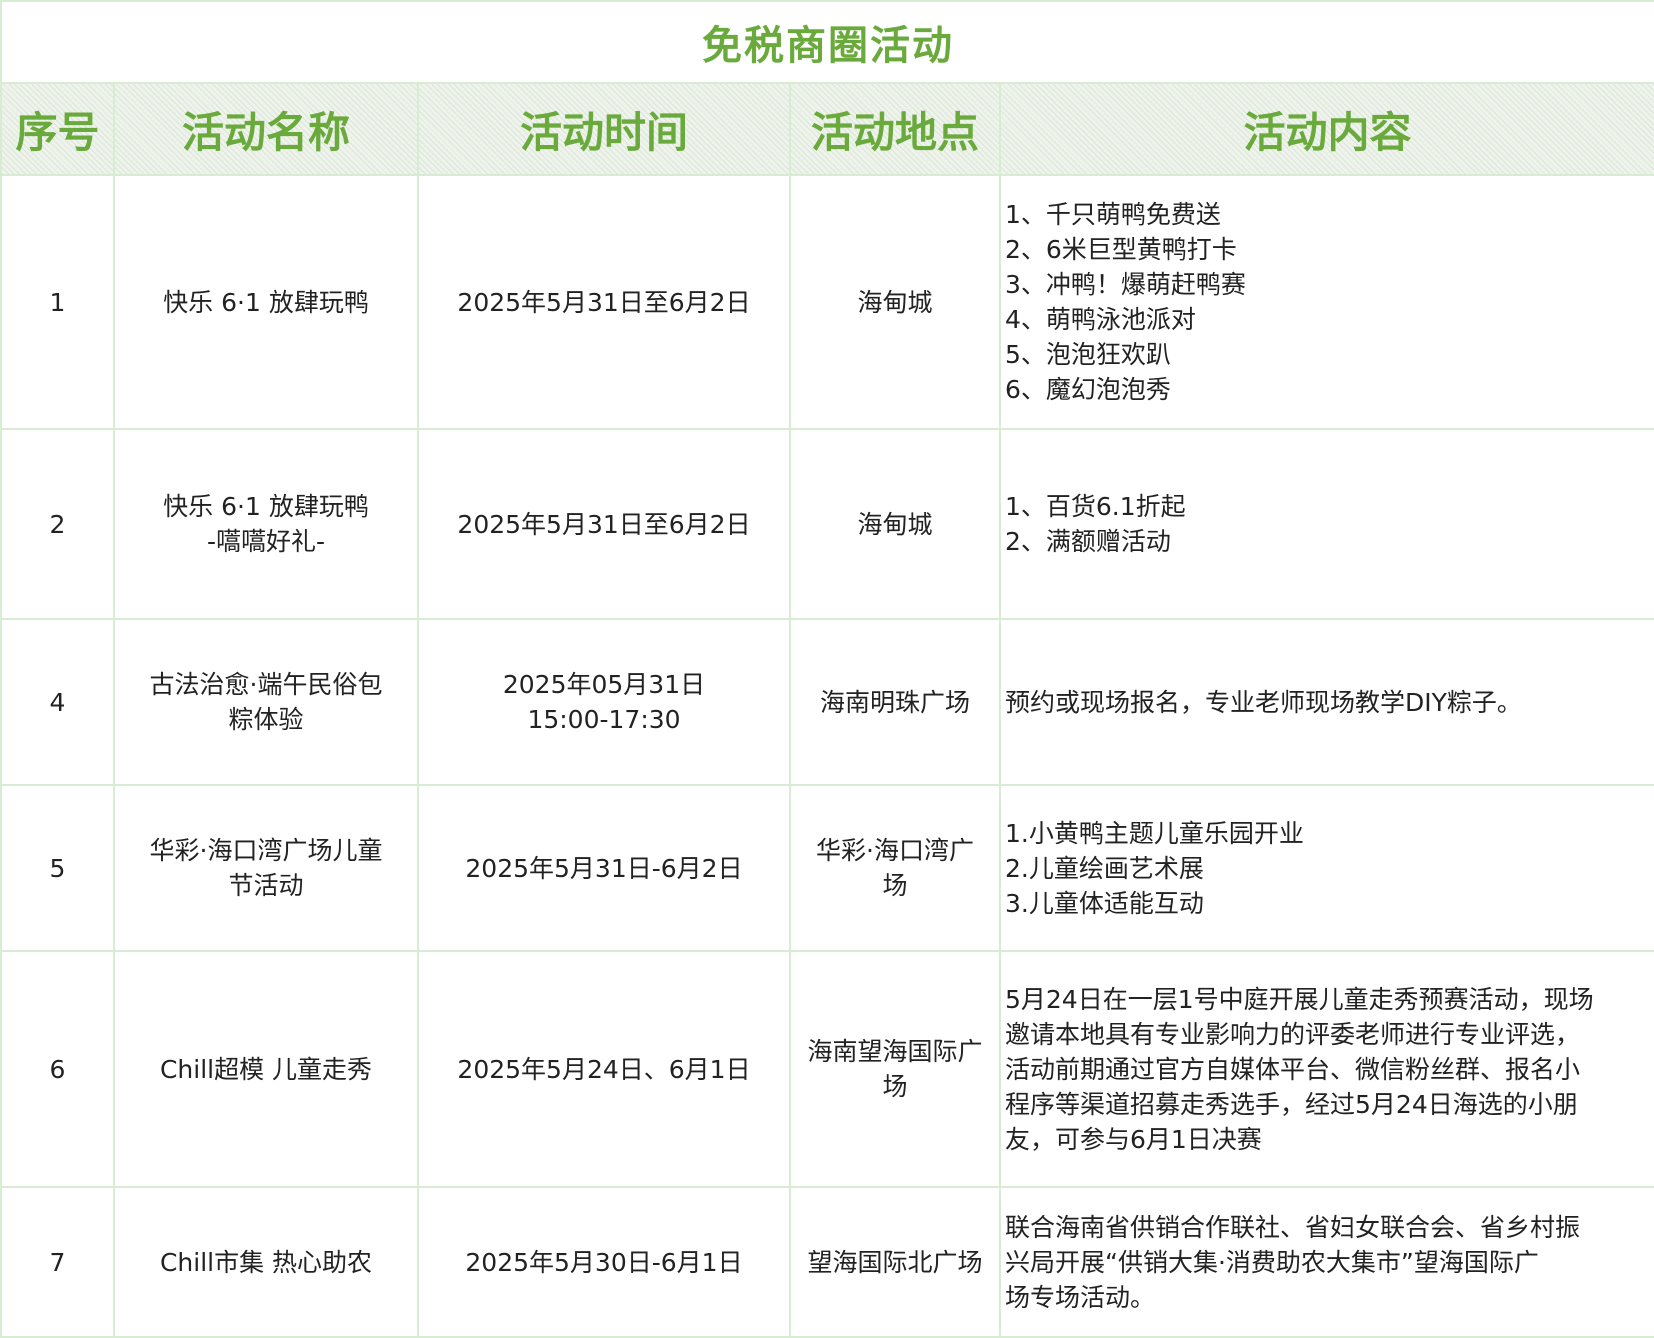  What do you see at coordinates (266, 684) in the screenshot?
I see `cell-line: 古法治愈·端午民俗包` at bounding box center [266, 684].